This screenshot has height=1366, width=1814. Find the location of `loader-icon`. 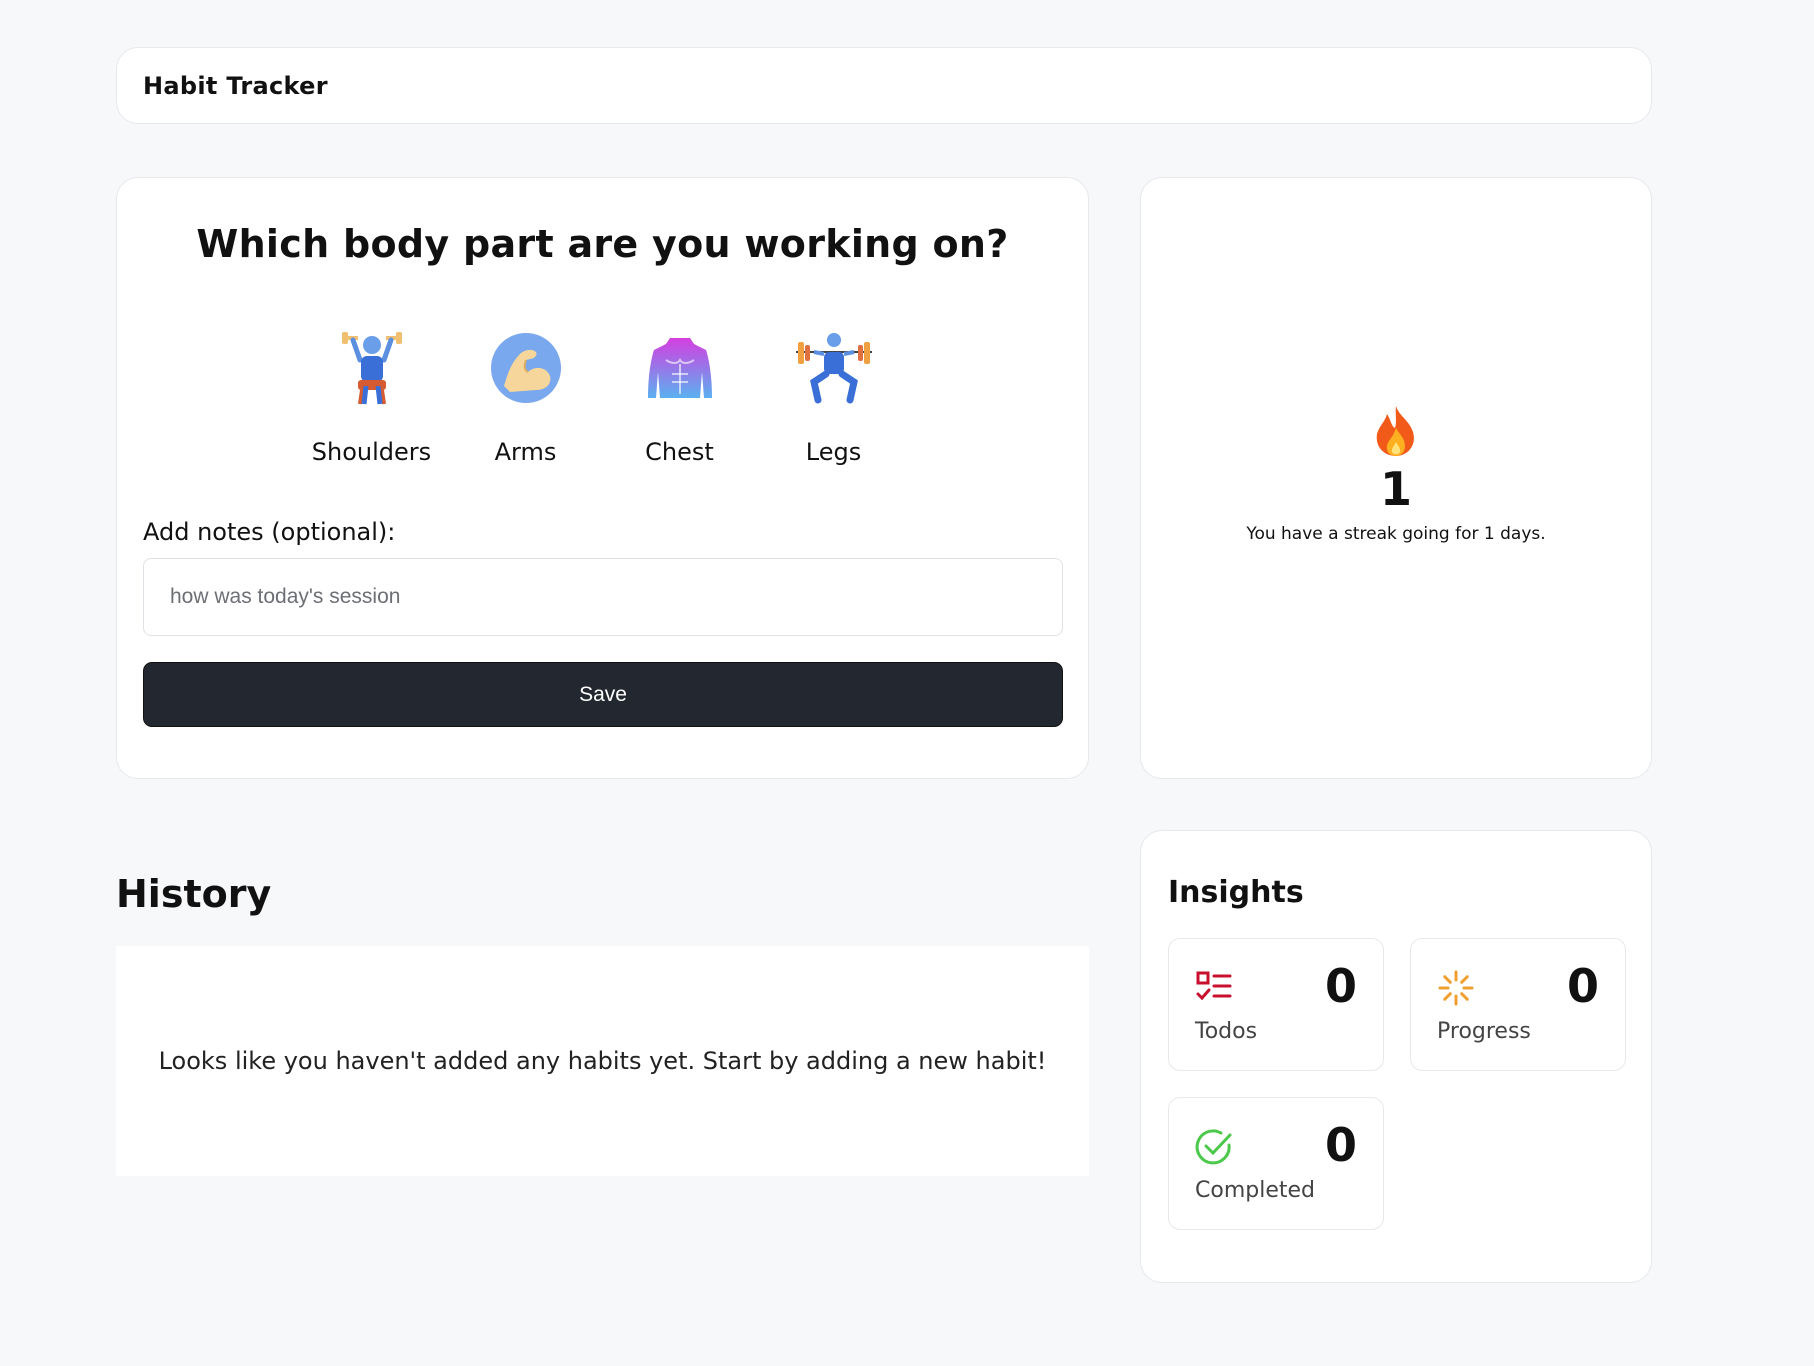

loader-icon is located at coordinates (1456, 988).